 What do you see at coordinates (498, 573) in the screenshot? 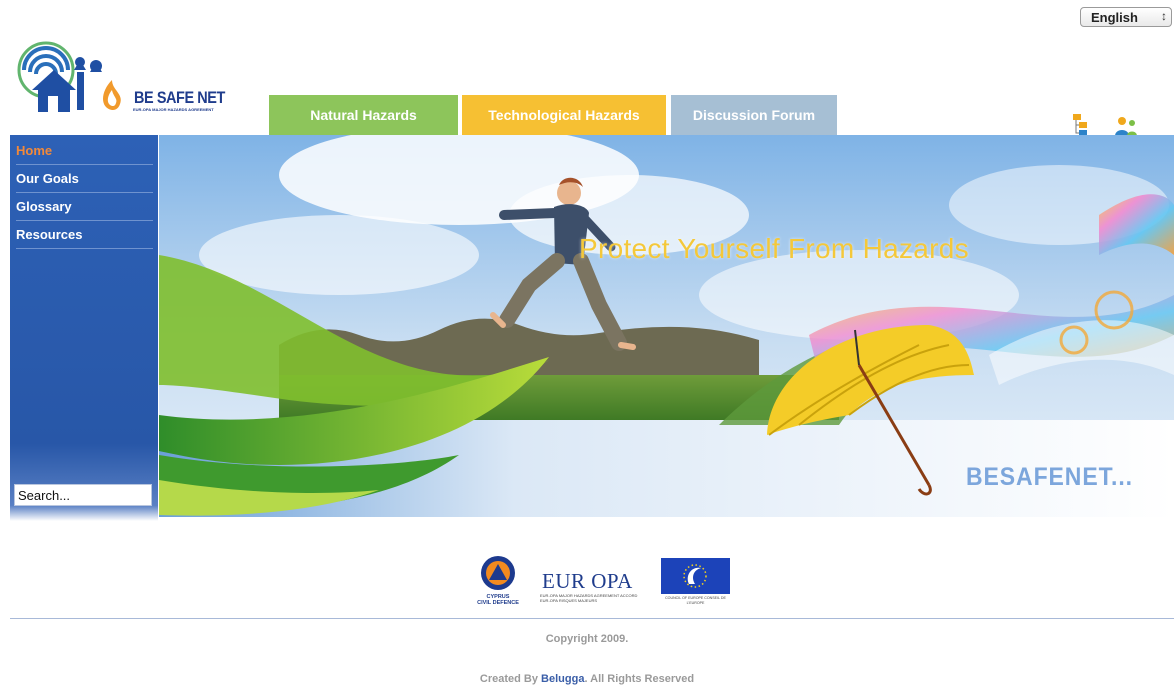
I see `civil-defence-emblem-icon` at bounding box center [498, 573].